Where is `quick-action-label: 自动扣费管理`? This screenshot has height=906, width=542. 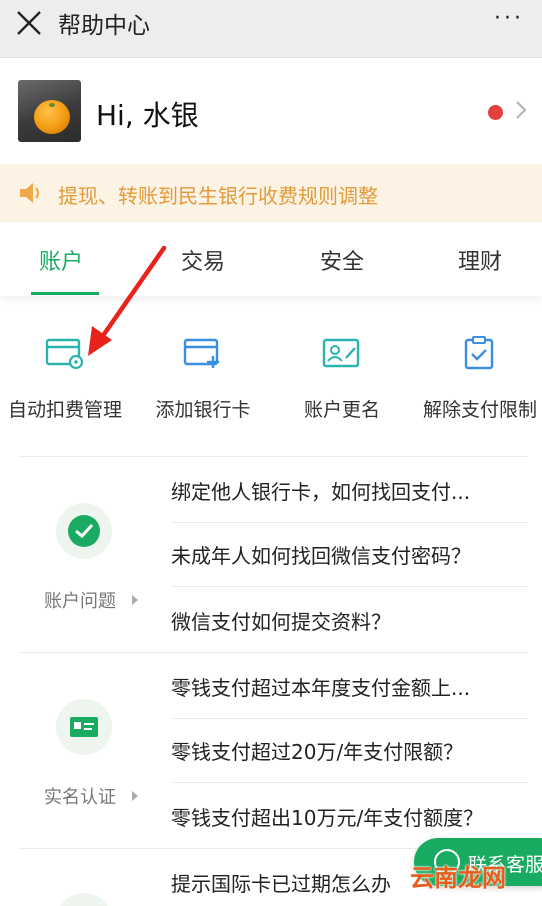
quick-action-label: 自动扣费管理 is located at coordinates (64, 410).